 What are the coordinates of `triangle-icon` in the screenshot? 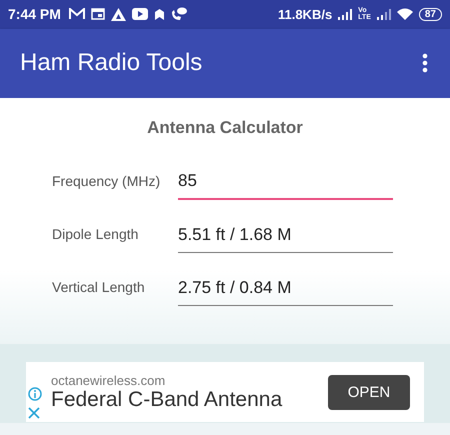 It's located at (118, 14).